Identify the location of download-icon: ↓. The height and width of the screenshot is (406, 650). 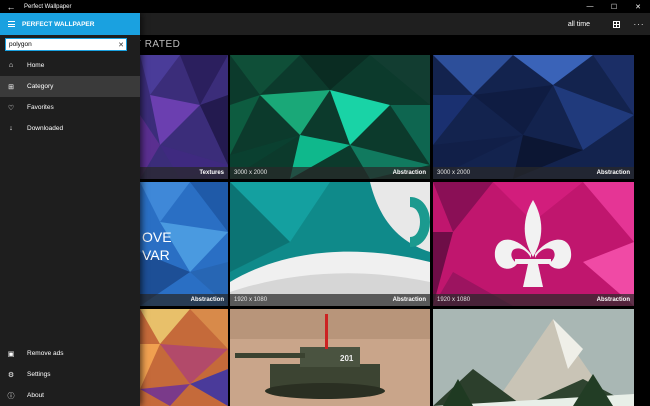
(11, 128).